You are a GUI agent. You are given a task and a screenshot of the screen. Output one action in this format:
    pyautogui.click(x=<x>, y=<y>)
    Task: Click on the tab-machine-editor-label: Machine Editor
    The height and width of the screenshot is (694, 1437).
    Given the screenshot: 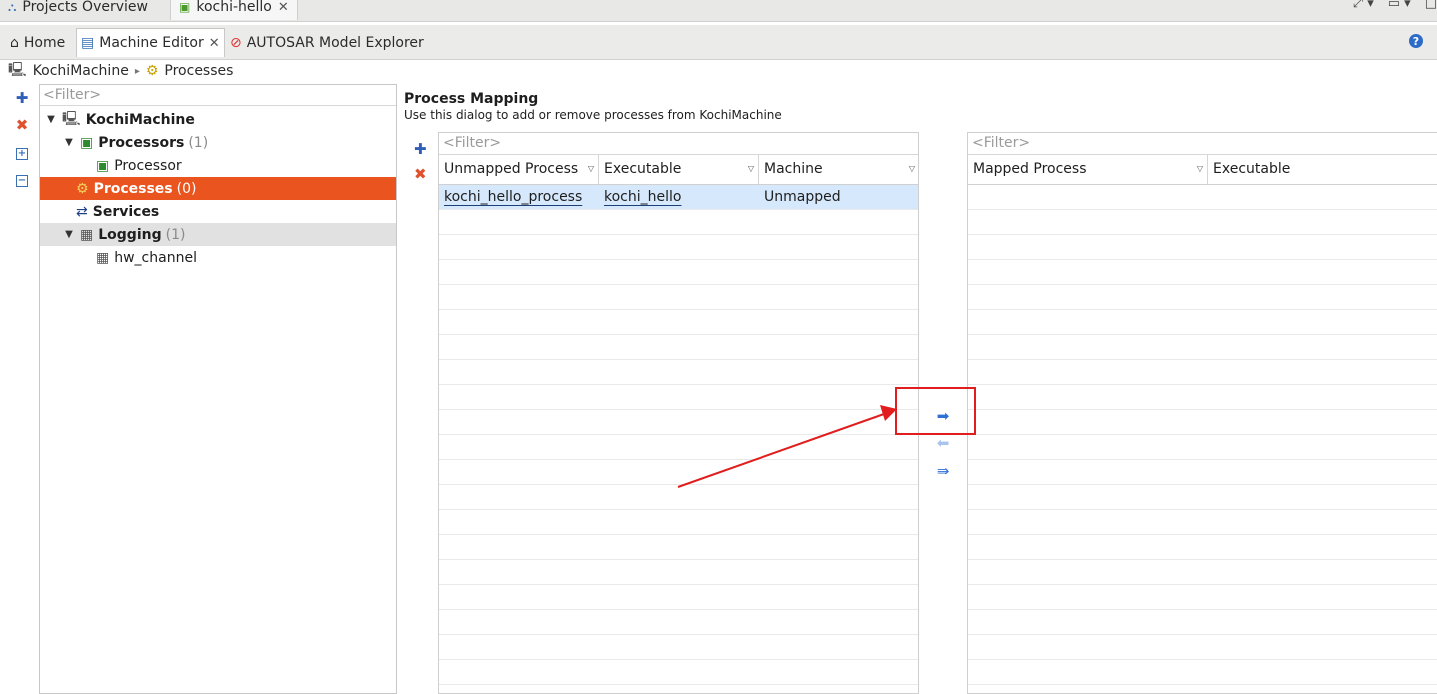 What is the action you would take?
    pyautogui.click(x=151, y=43)
    